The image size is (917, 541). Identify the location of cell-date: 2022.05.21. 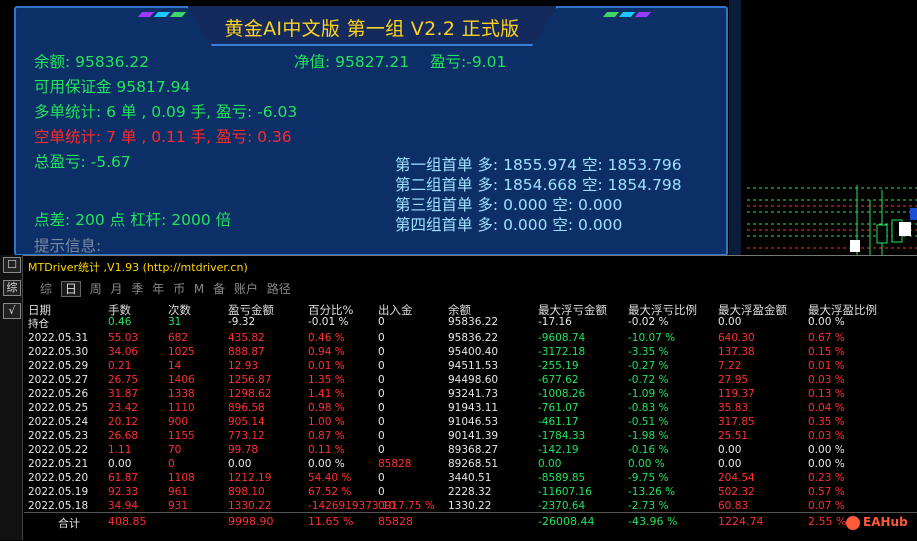
(58, 464).